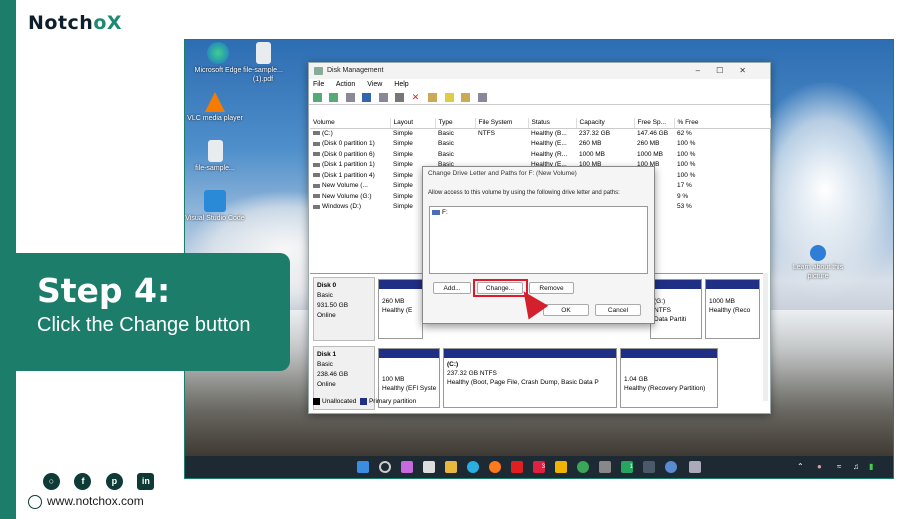  What do you see at coordinates (345, 84) in the screenshot?
I see `menu-action: Action` at bounding box center [345, 84].